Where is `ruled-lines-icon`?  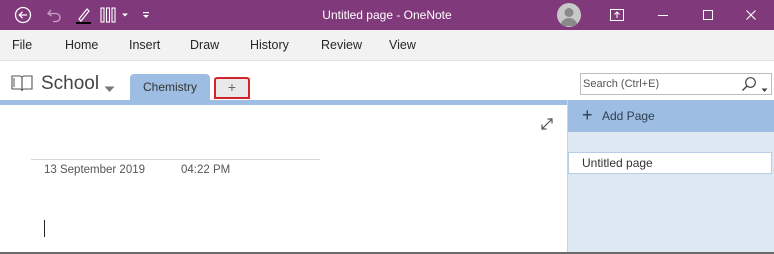 ruled-lines-icon is located at coordinates (108, 15).